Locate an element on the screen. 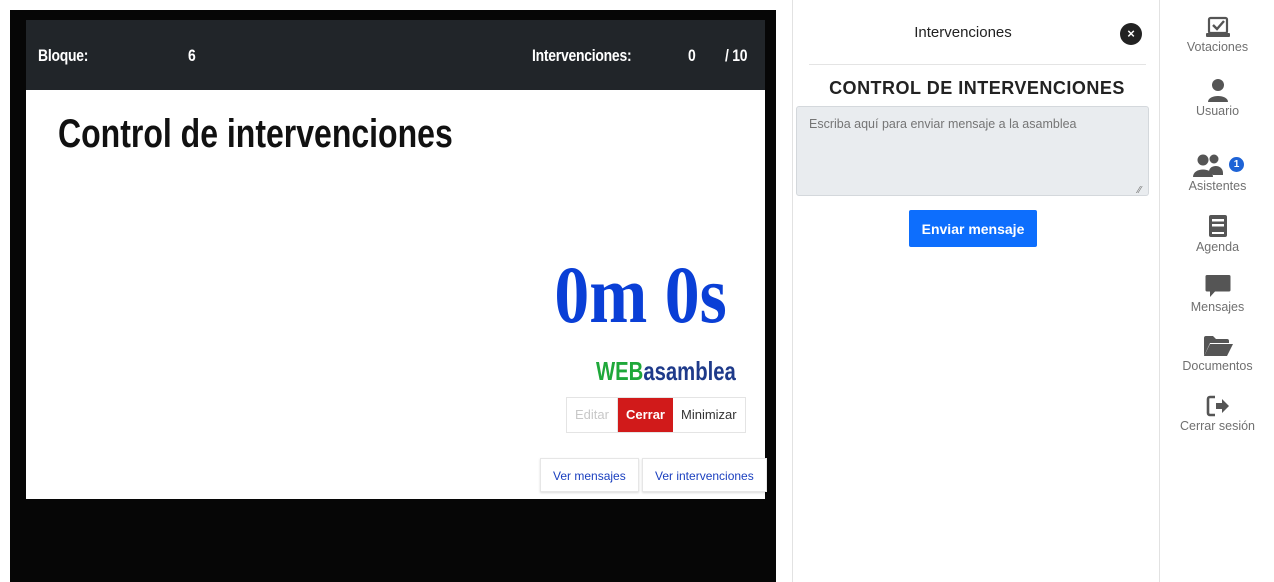 This screenshot has width=1274, height=582. nav-asistentes: 1 Asistentes is located at coordinates (1217, 173).